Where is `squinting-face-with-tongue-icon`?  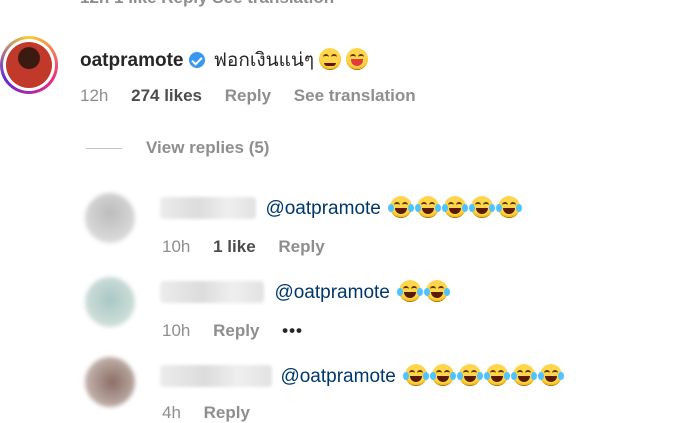 squinting-face-with-tongue-icon is located at coordinates (357, 59).